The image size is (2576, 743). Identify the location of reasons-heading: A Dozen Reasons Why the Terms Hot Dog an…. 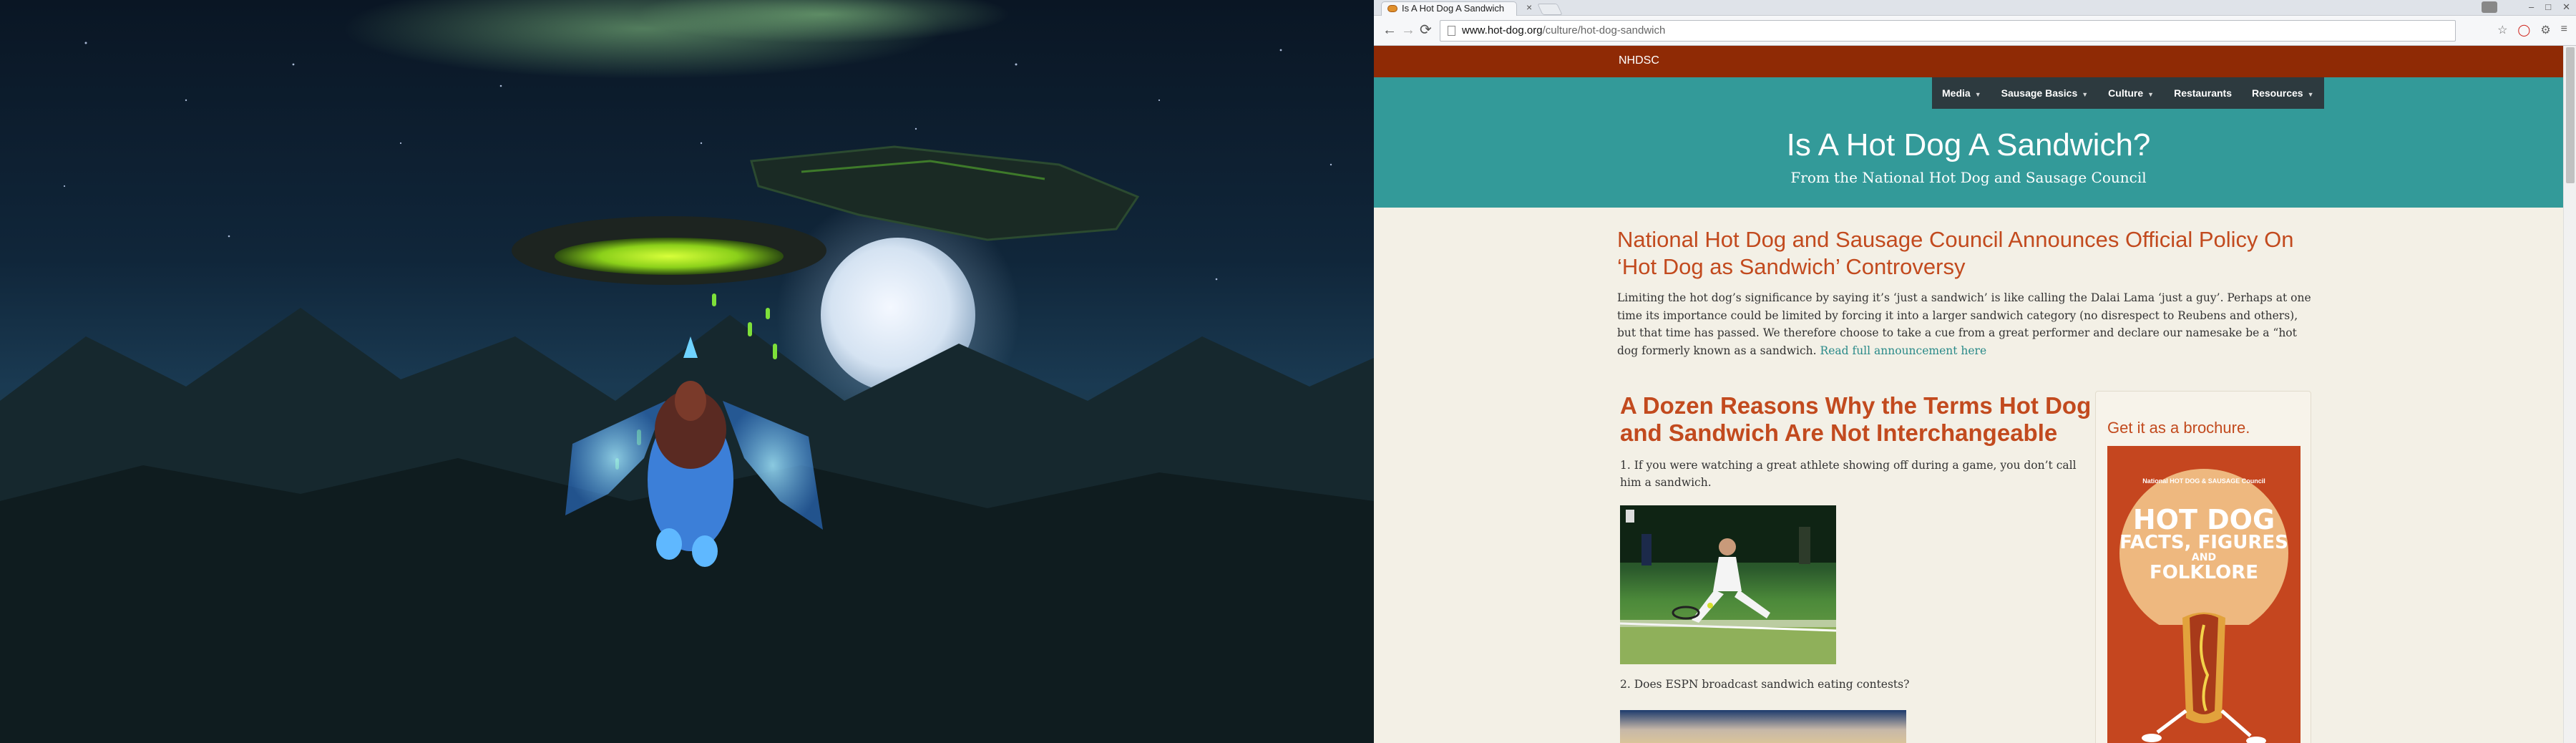
(1856, 419).